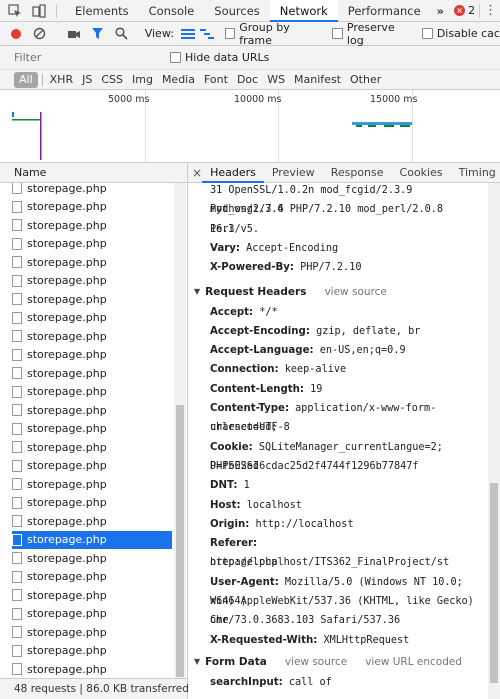  What do you see at coordinates (303, 11) in the screenshot?
I see `tab-network: Network` at bounding box center [303, 11].